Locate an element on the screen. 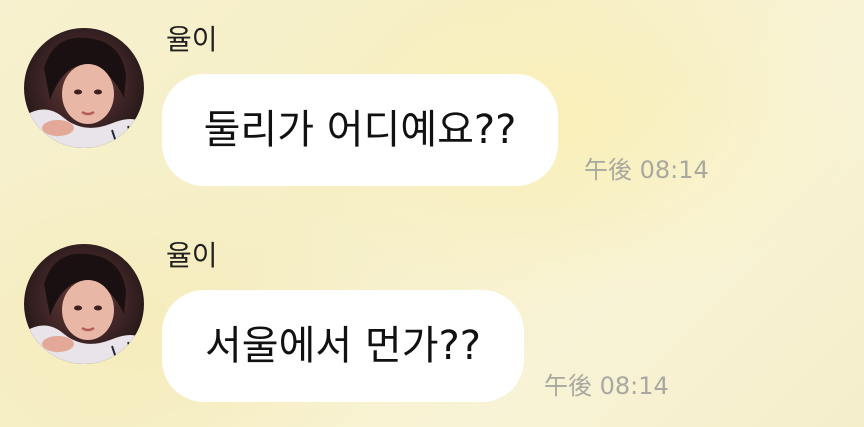 The width and height of the screenshot is (864, 427). message-bubble: 둘리가 어디예요?? is located at coordinates (360, 130).